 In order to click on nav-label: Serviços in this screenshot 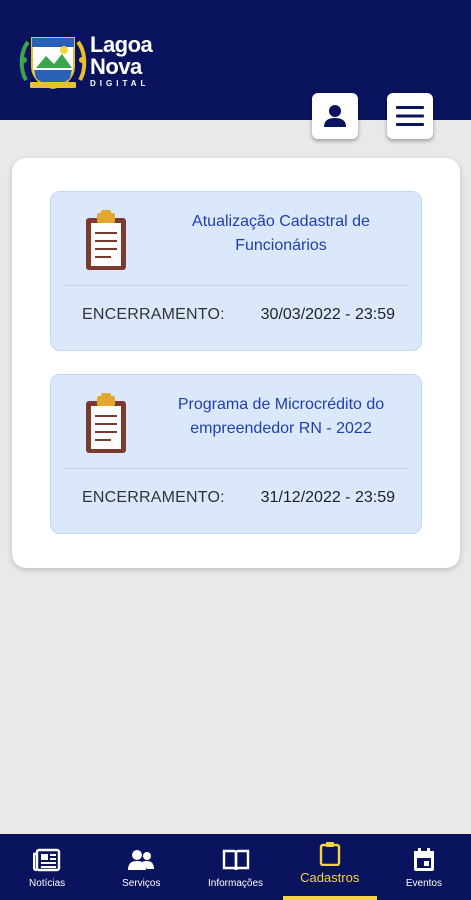, I will do `click(141, 883)`.